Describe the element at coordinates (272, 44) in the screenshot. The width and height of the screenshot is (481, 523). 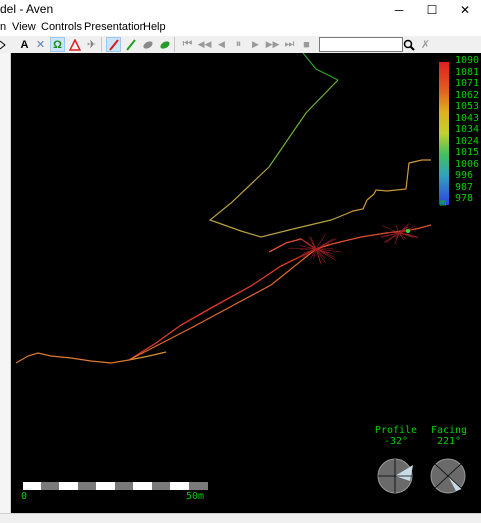
I see `play-fast-icon: ▶▶` at that location.